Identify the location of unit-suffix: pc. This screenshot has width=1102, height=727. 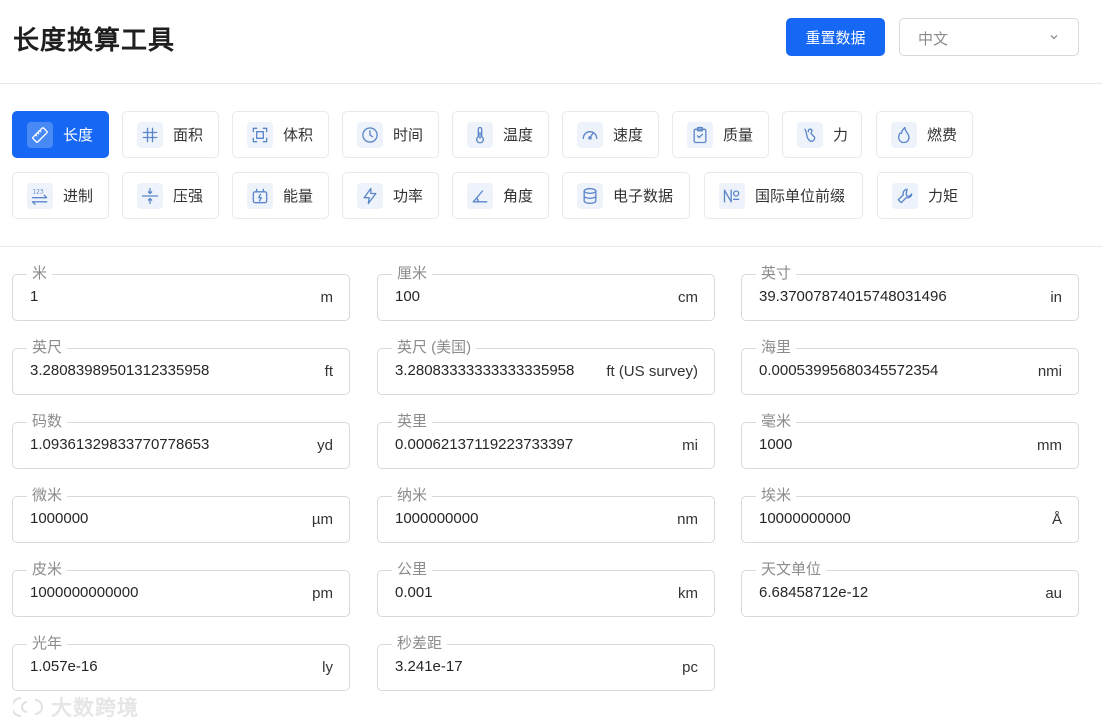
(690, 667).